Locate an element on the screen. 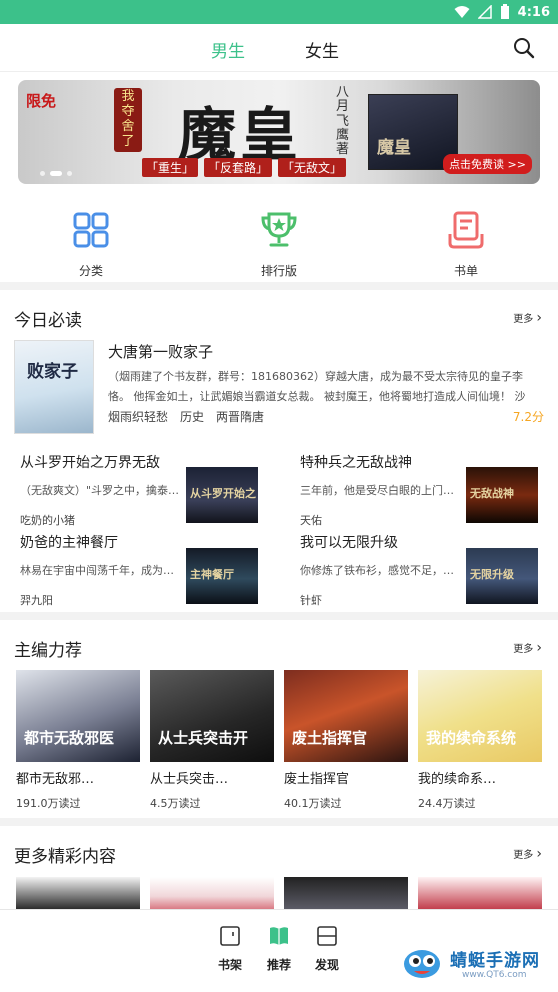 The image size is (558, 992). nav-label: 书架 is located at coordinates (229, 965).